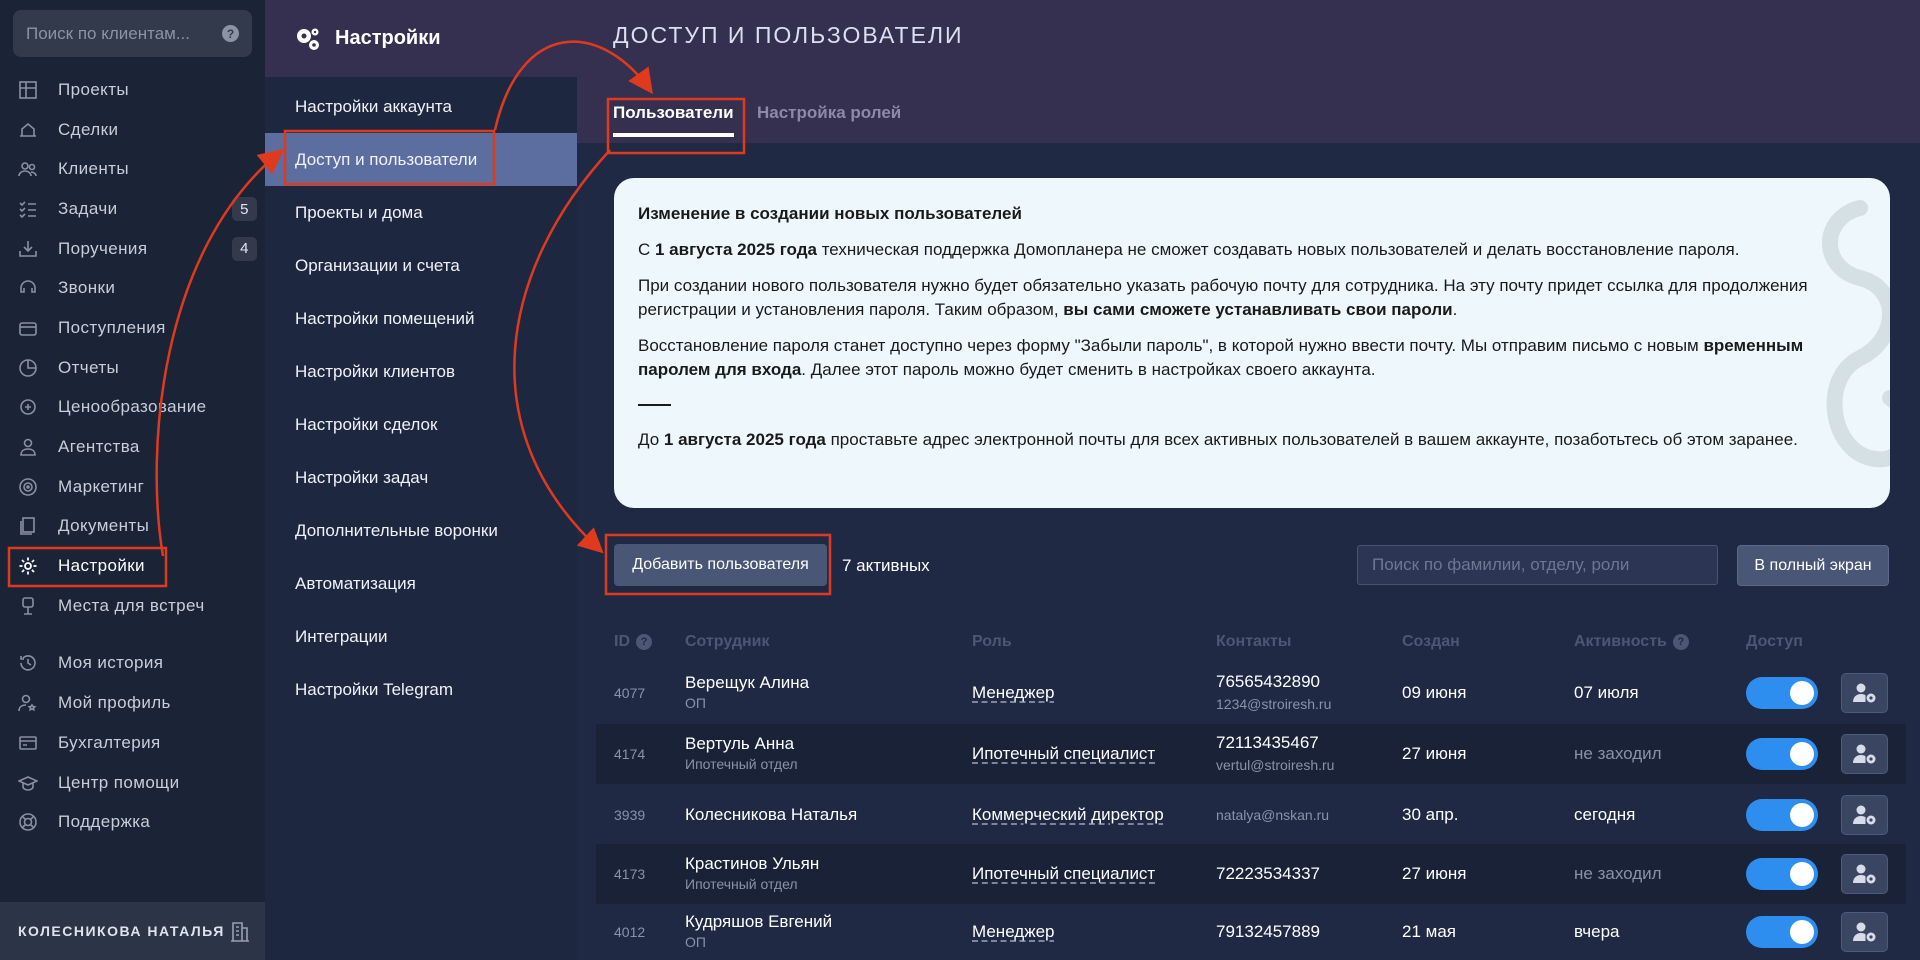  What do you see at coordinates (132, 487) in the screenshot?
I see `nav-item-marketing: Маркетинг` at bounding box center [132, 487].